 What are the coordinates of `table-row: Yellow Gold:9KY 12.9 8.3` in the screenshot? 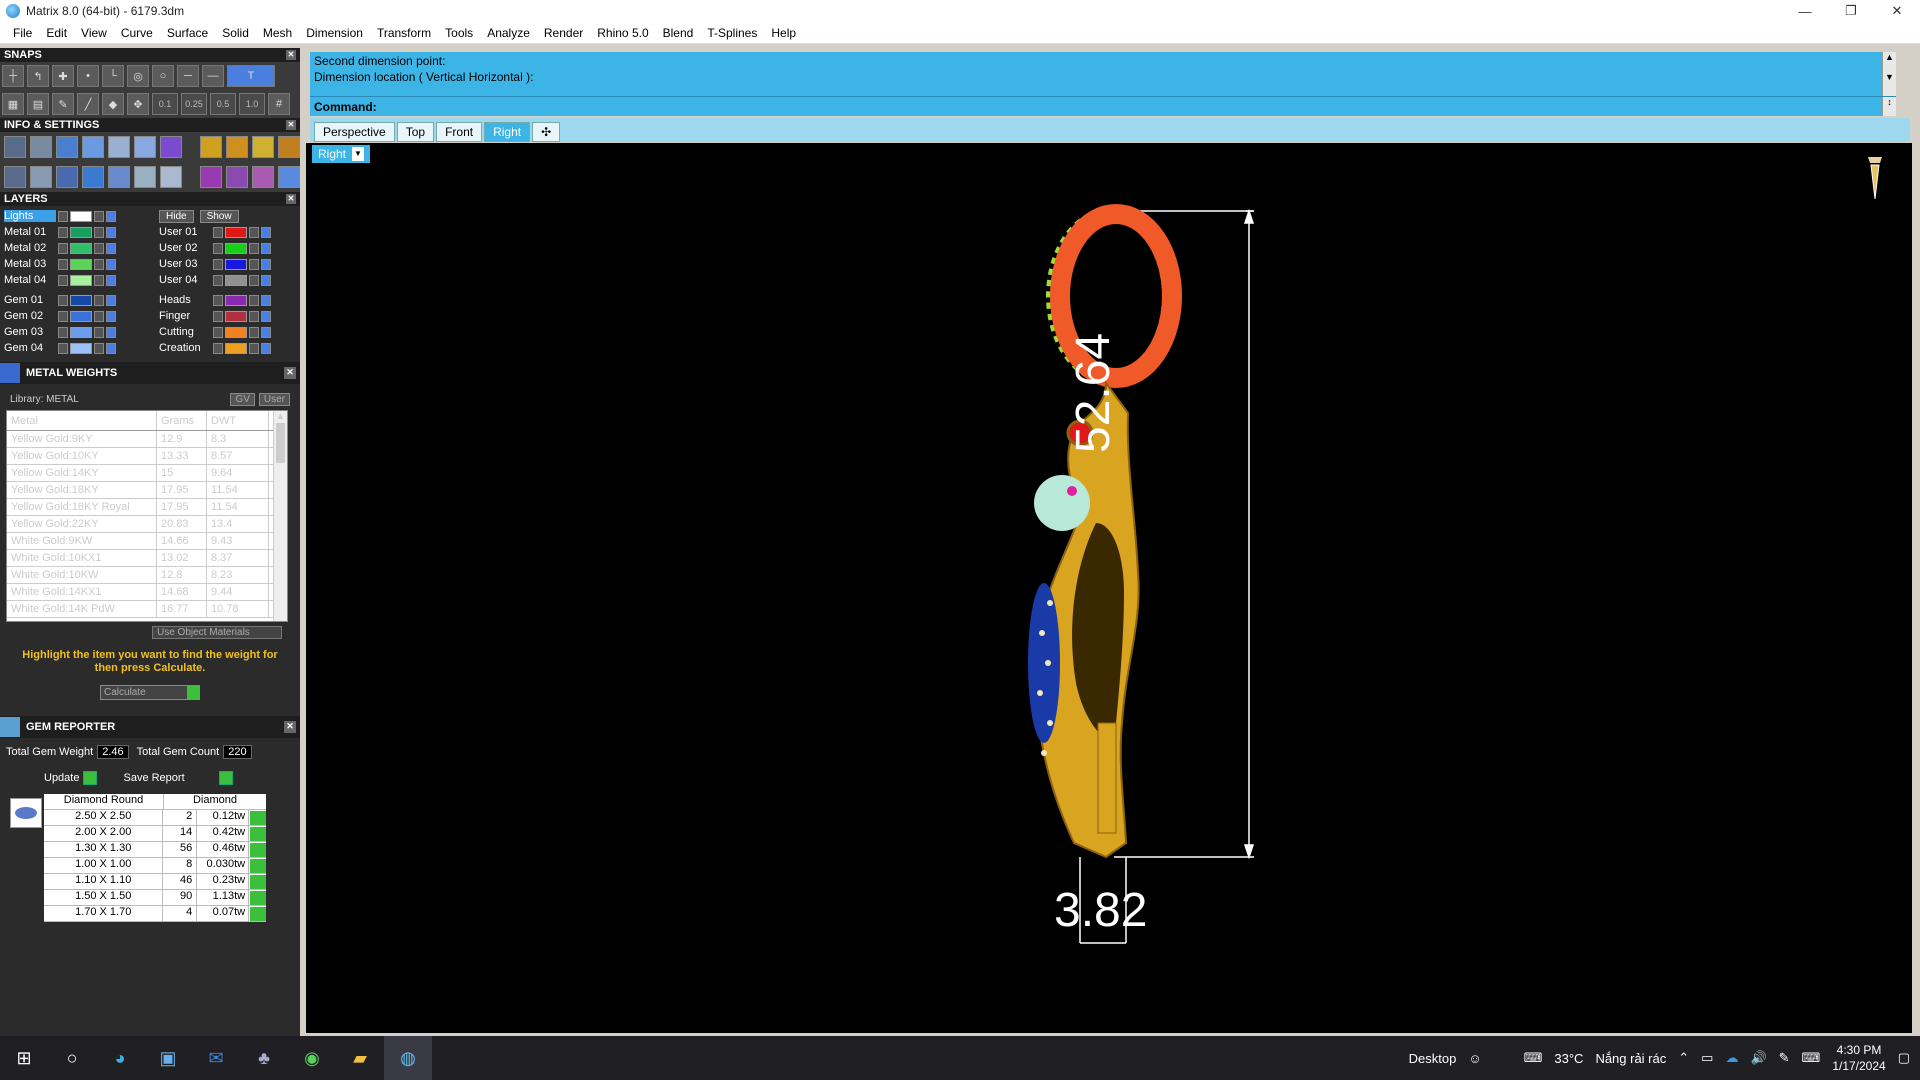 It's located at (140, 439).